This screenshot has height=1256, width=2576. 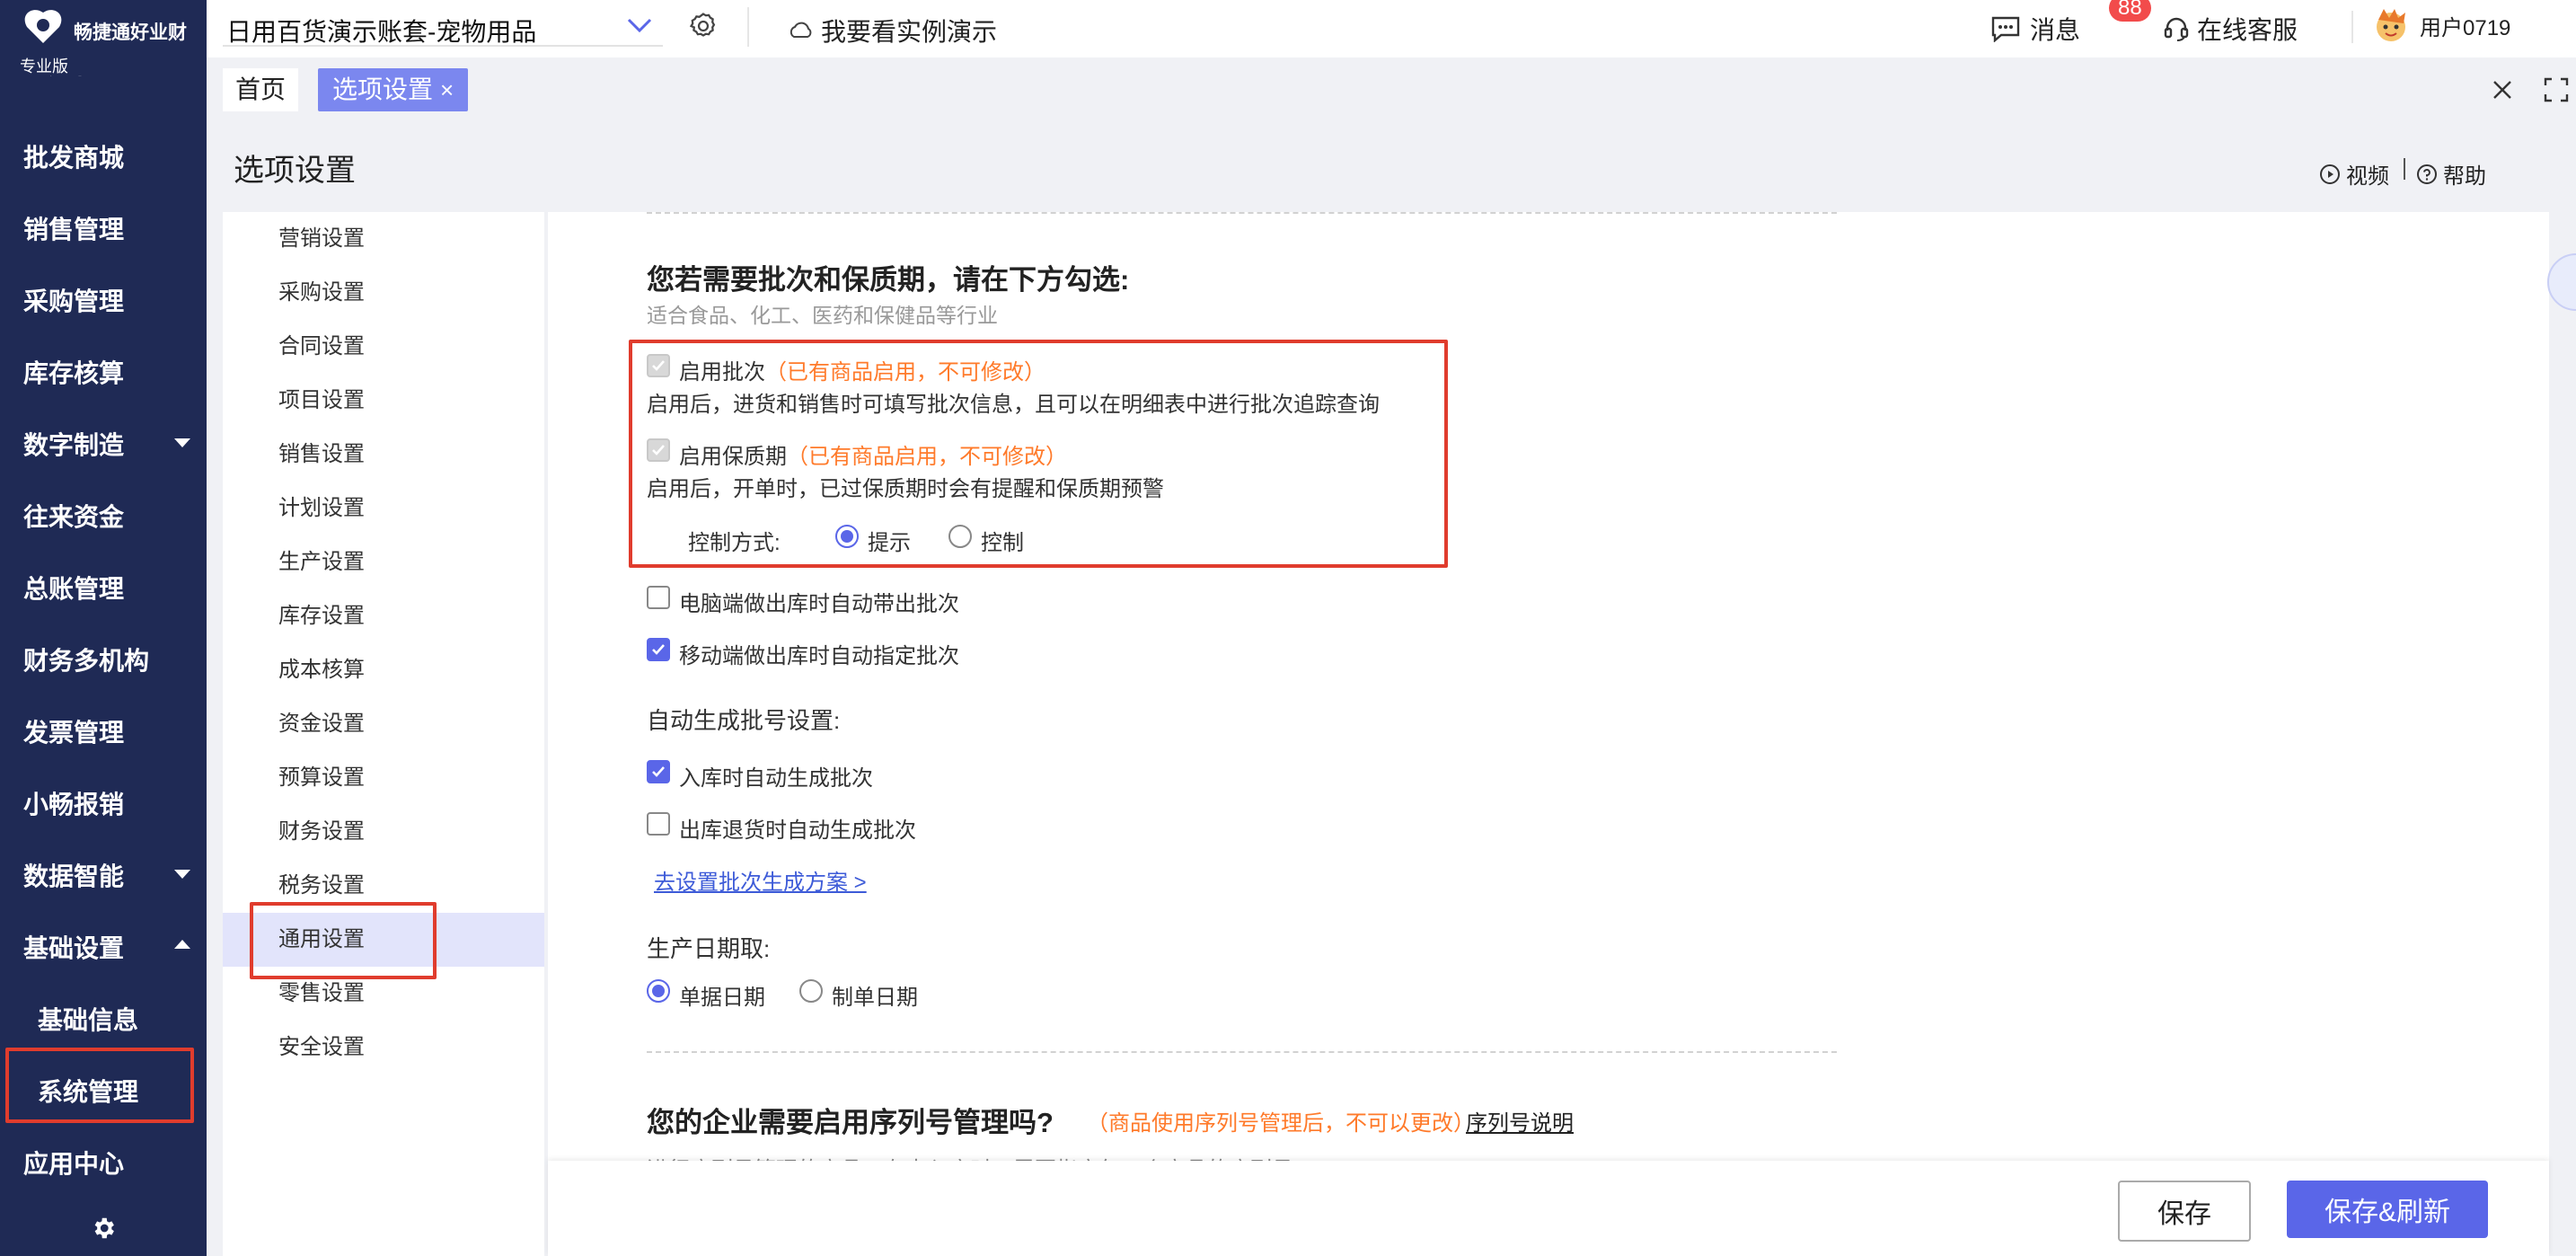 I want to click on caret-down-icon, so click(x=182, y=442).